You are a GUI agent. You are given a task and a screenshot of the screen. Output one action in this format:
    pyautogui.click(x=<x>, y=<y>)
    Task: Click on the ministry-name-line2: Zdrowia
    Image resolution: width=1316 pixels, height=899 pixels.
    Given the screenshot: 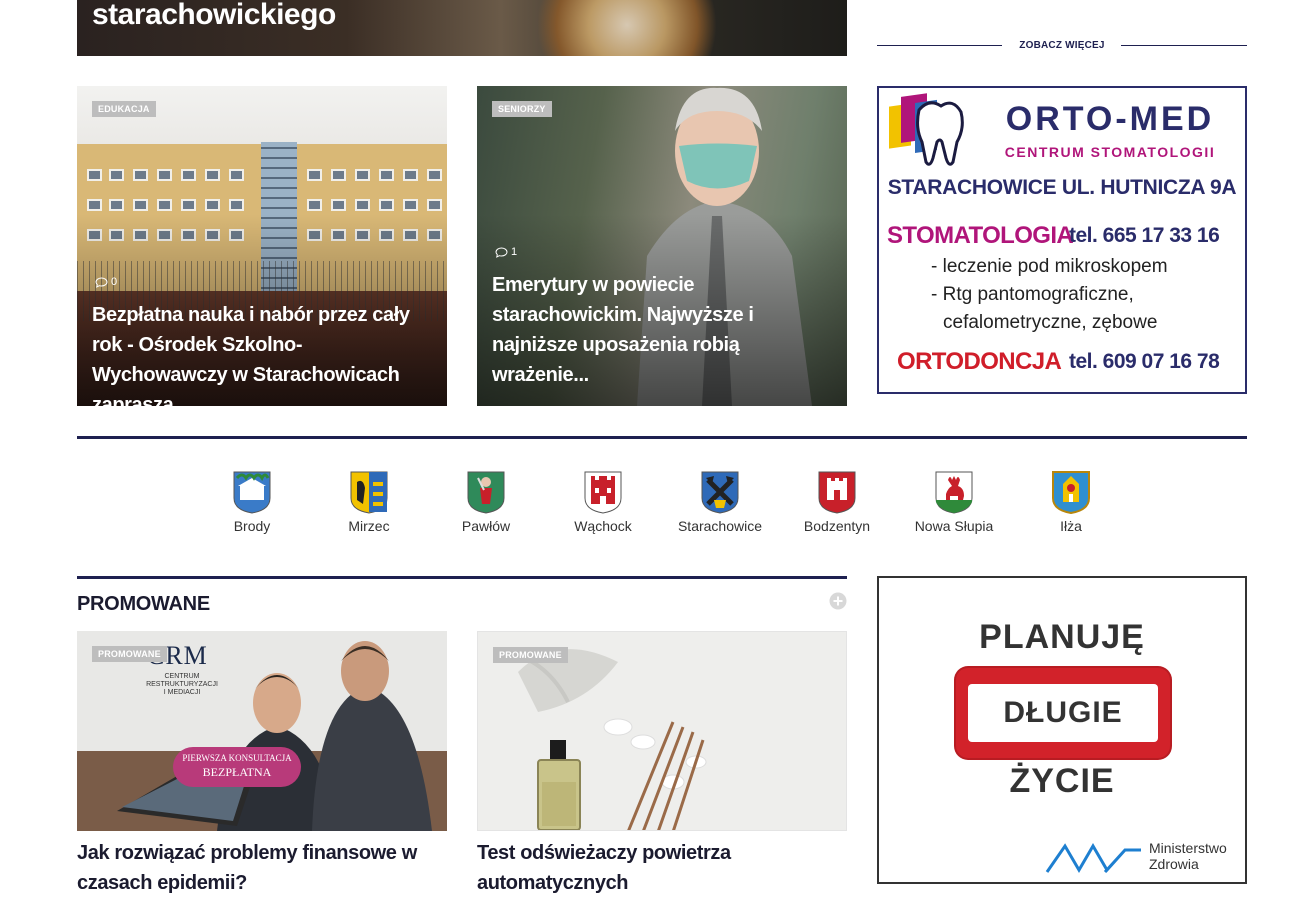 What is the action you would take?
    pyautogui.click(x=1174, y=864)
    